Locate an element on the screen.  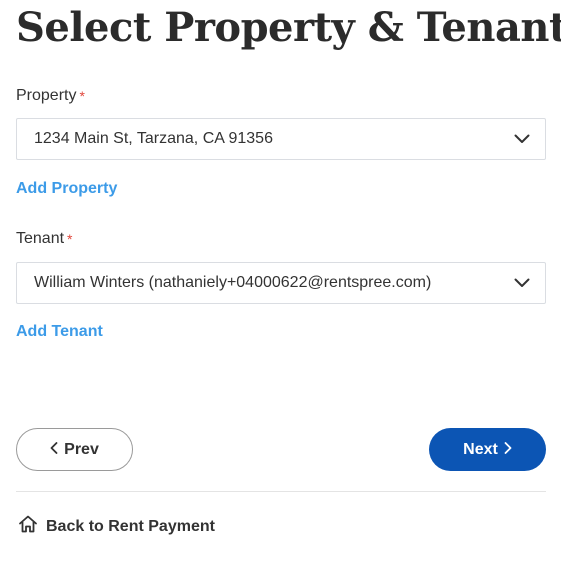
chevron-left-icon is located at coordinates (54, 450).